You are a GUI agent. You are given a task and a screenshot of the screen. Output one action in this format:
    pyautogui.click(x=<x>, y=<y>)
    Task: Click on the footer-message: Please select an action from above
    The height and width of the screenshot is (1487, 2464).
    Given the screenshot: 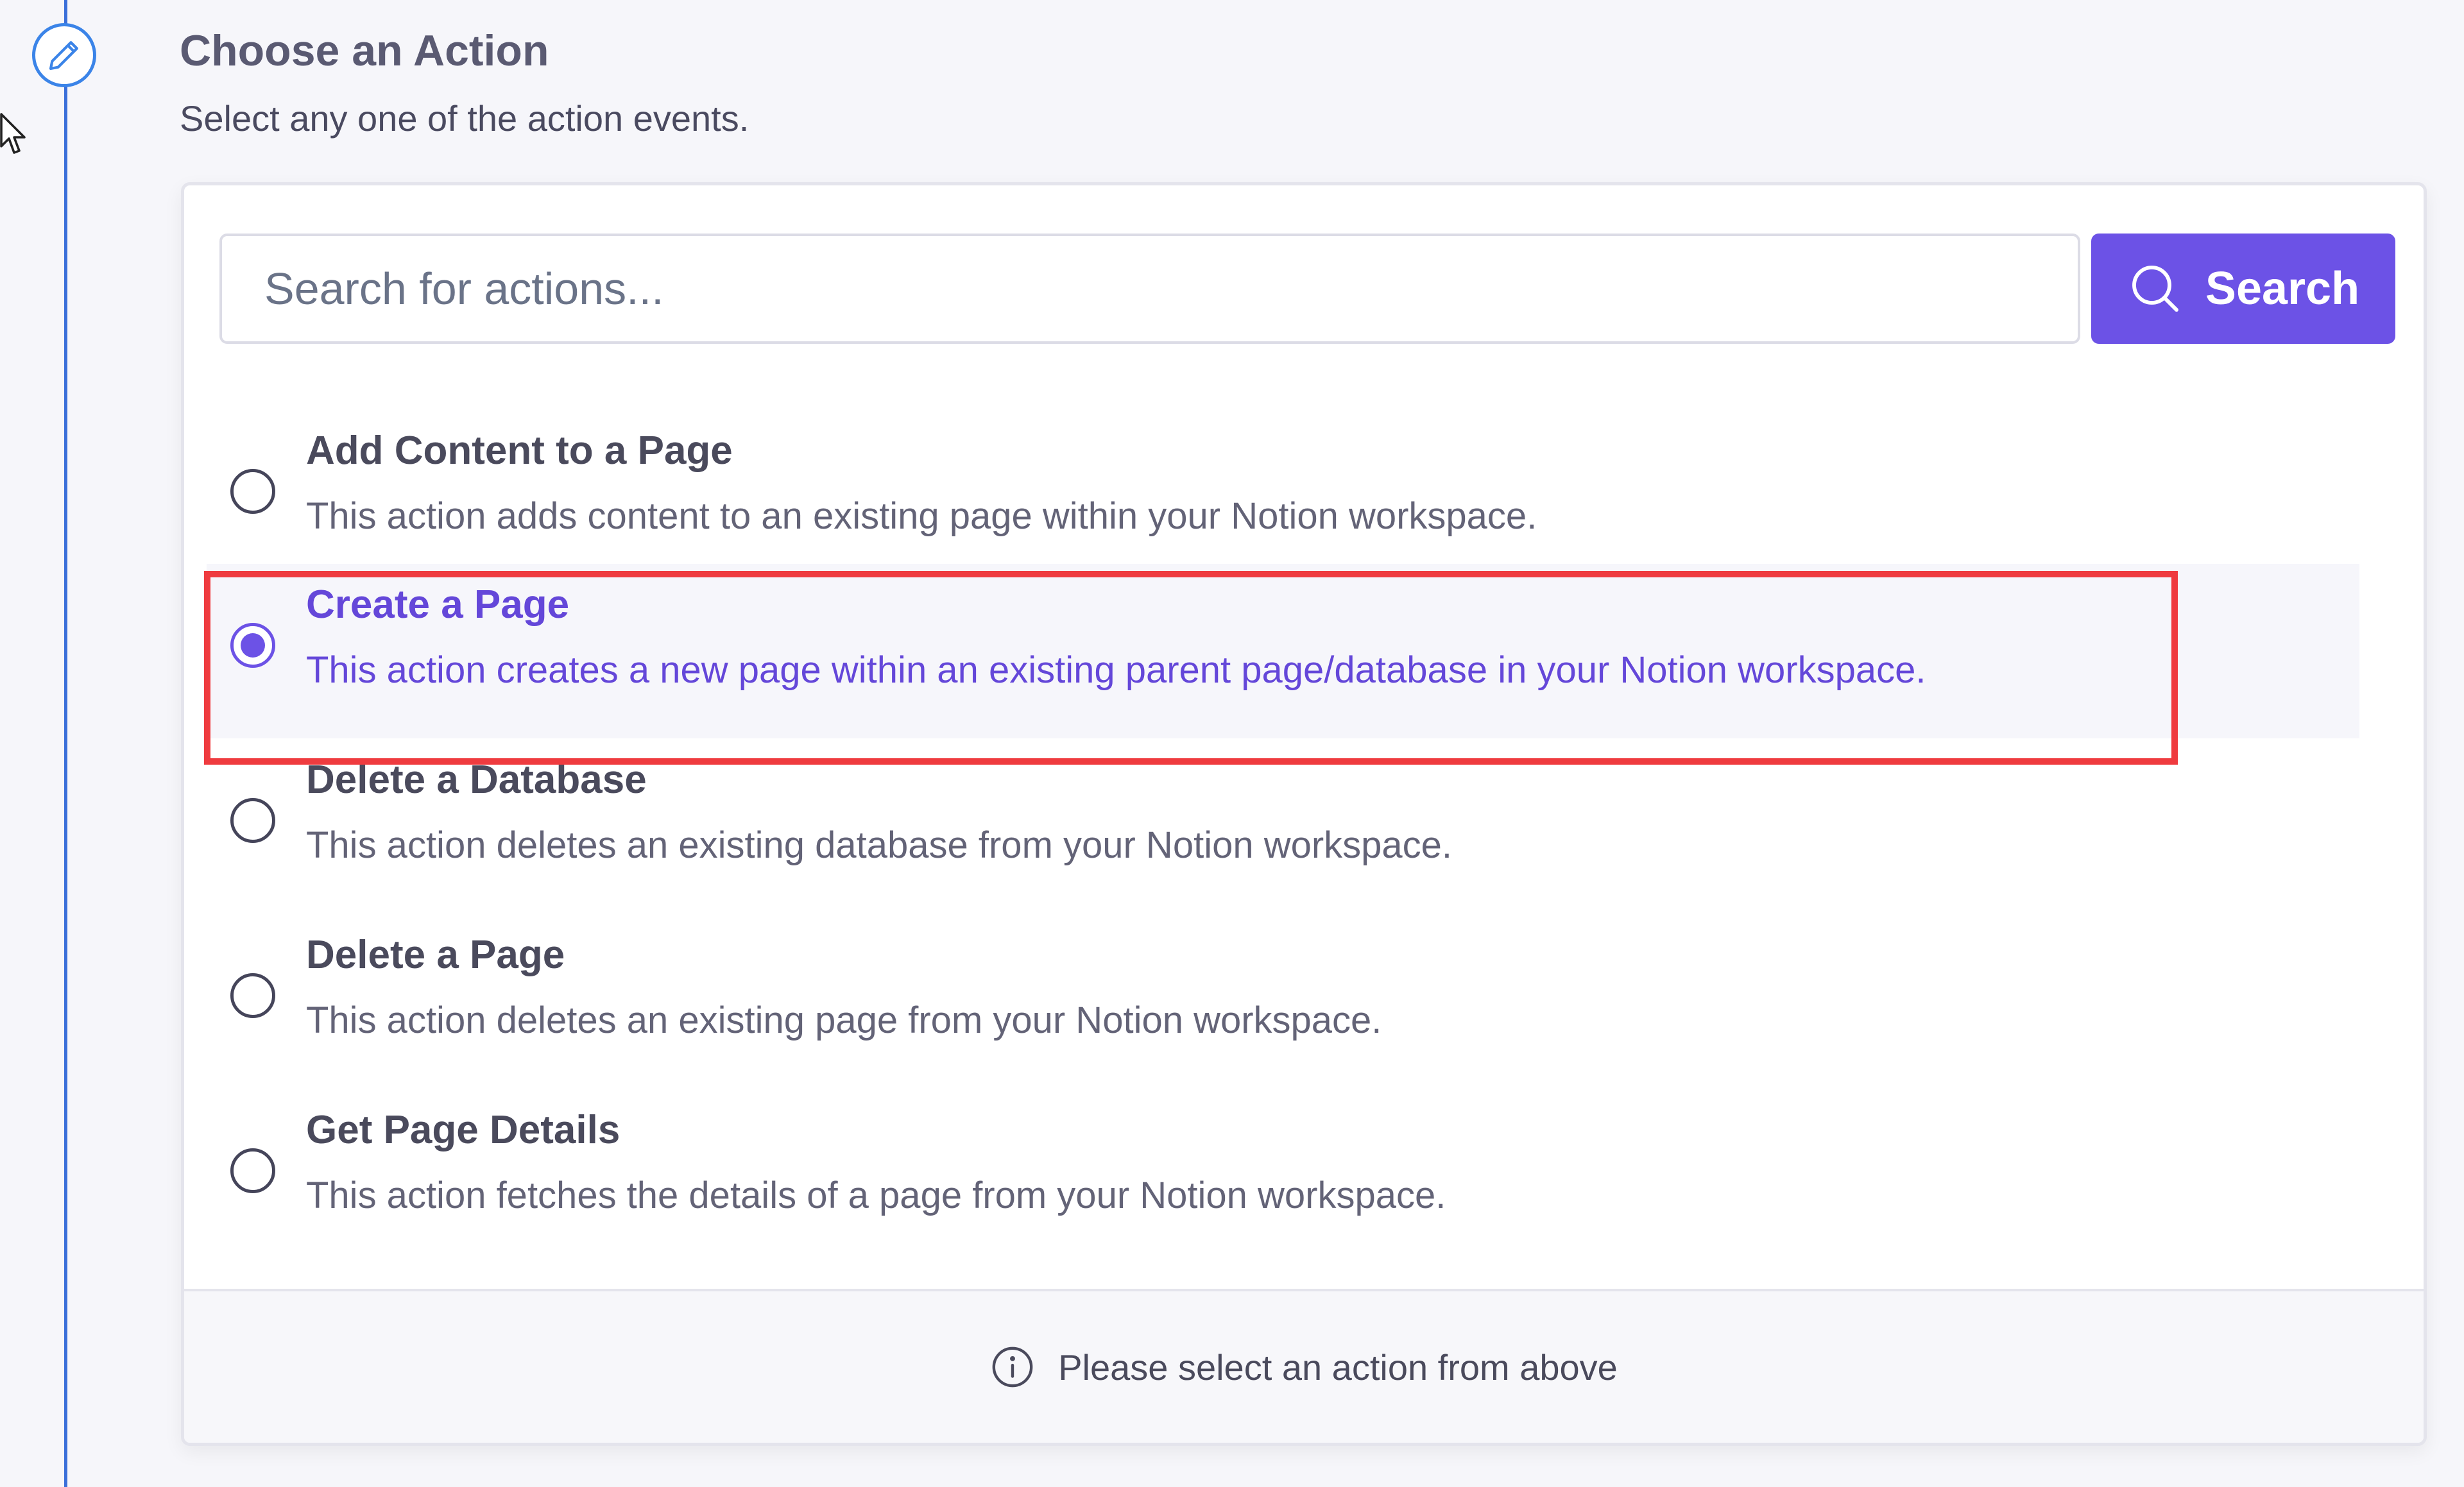 What is the action you would take?
    pyautogui.click(x=1338, y=1367)
    